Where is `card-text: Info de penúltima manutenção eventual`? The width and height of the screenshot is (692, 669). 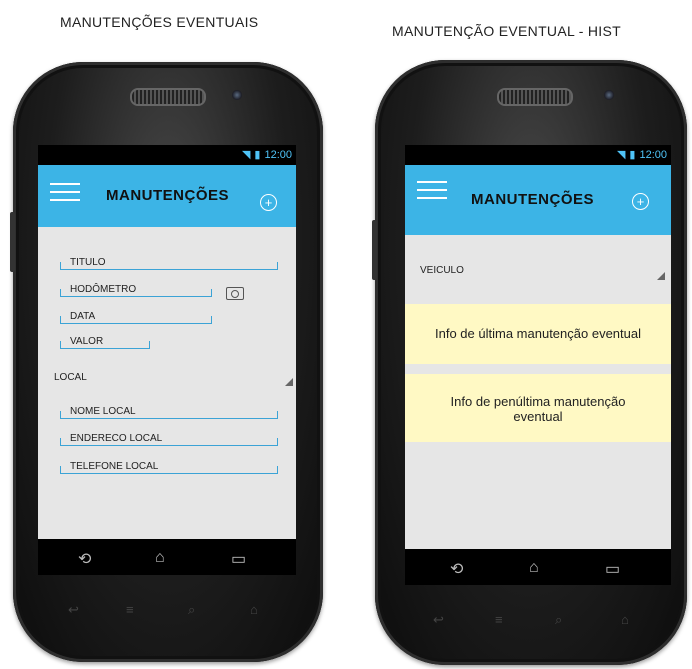 card-text: Info de penúltima manutenção eventual is located at coordinates (538, 409).